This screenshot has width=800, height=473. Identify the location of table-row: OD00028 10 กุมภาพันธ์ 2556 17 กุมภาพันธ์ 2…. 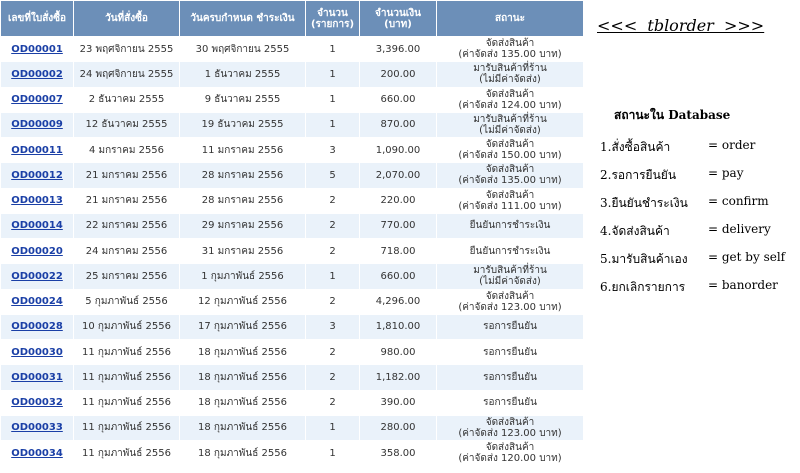
(292, 327).